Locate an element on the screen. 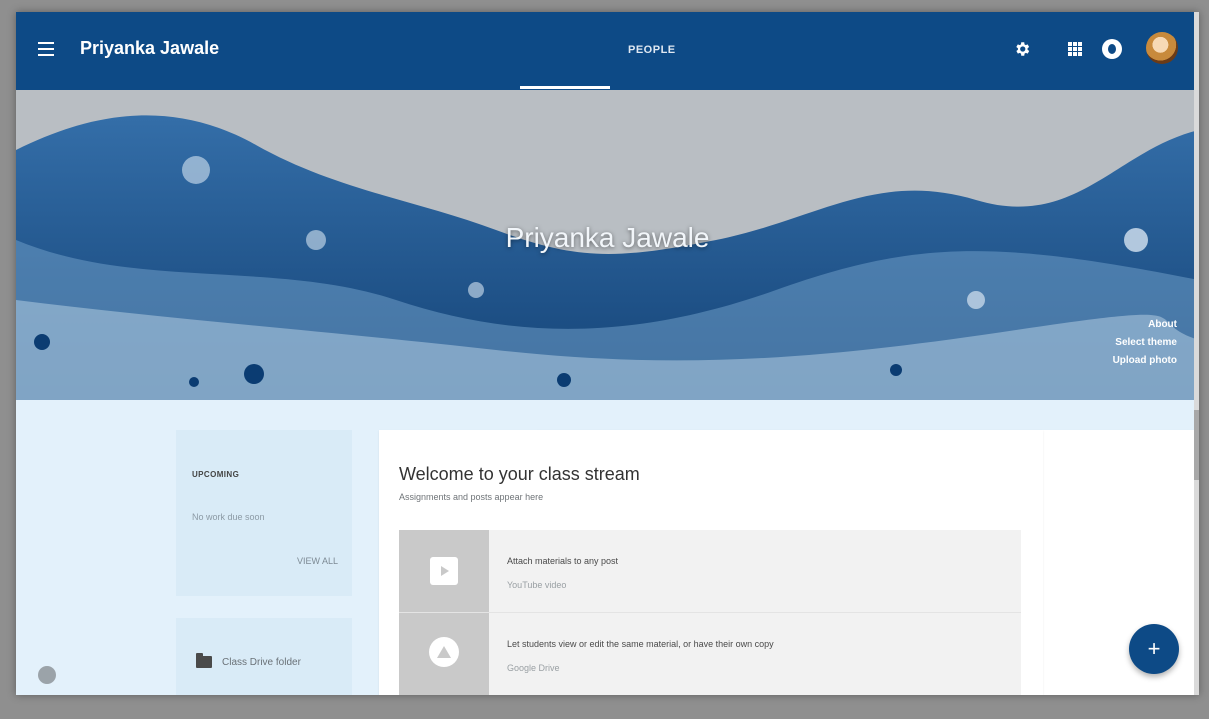  scrollbar-thumb is located at coordinates (1196, 445).